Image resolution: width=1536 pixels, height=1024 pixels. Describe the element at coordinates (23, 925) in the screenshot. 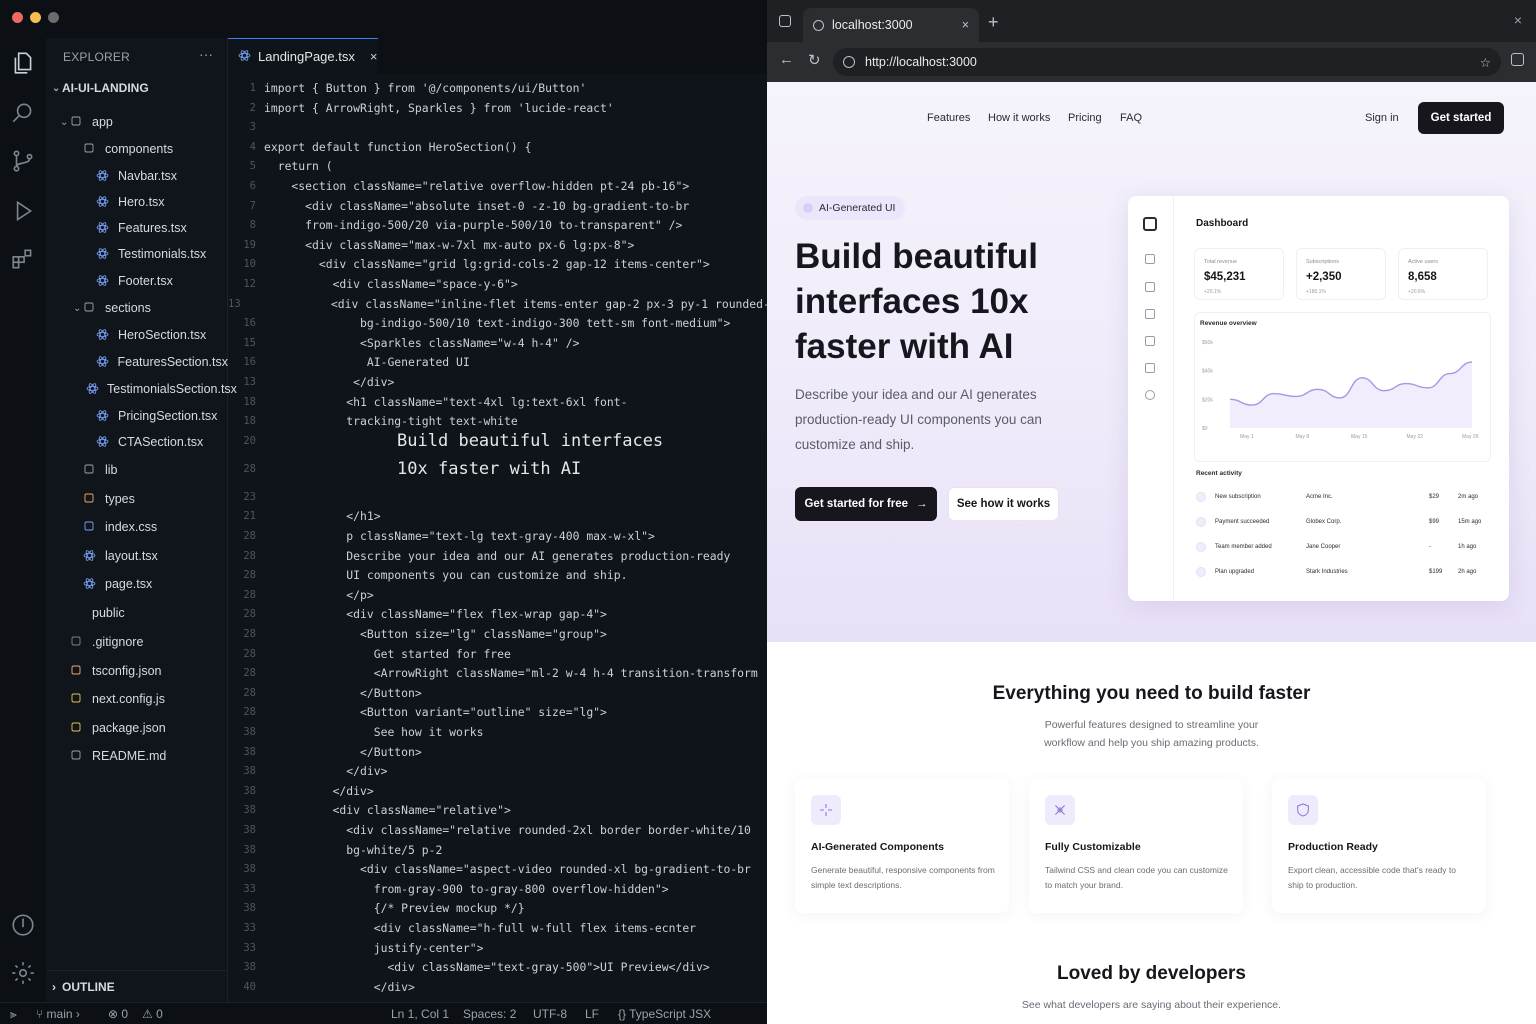

I see `account-icon` at that location.